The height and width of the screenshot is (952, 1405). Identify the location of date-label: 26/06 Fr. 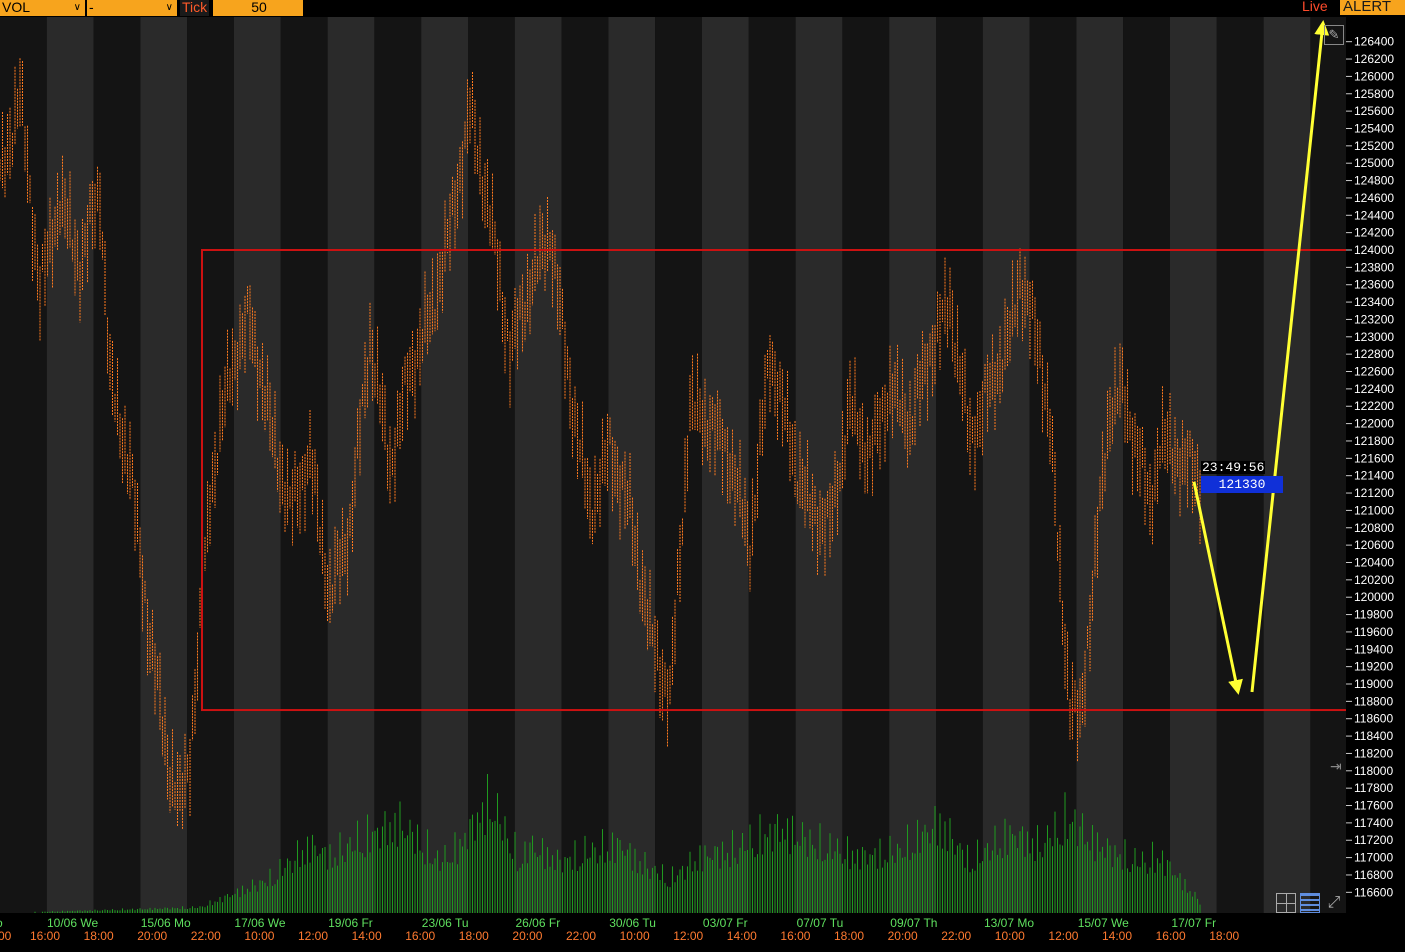
(538, 923).